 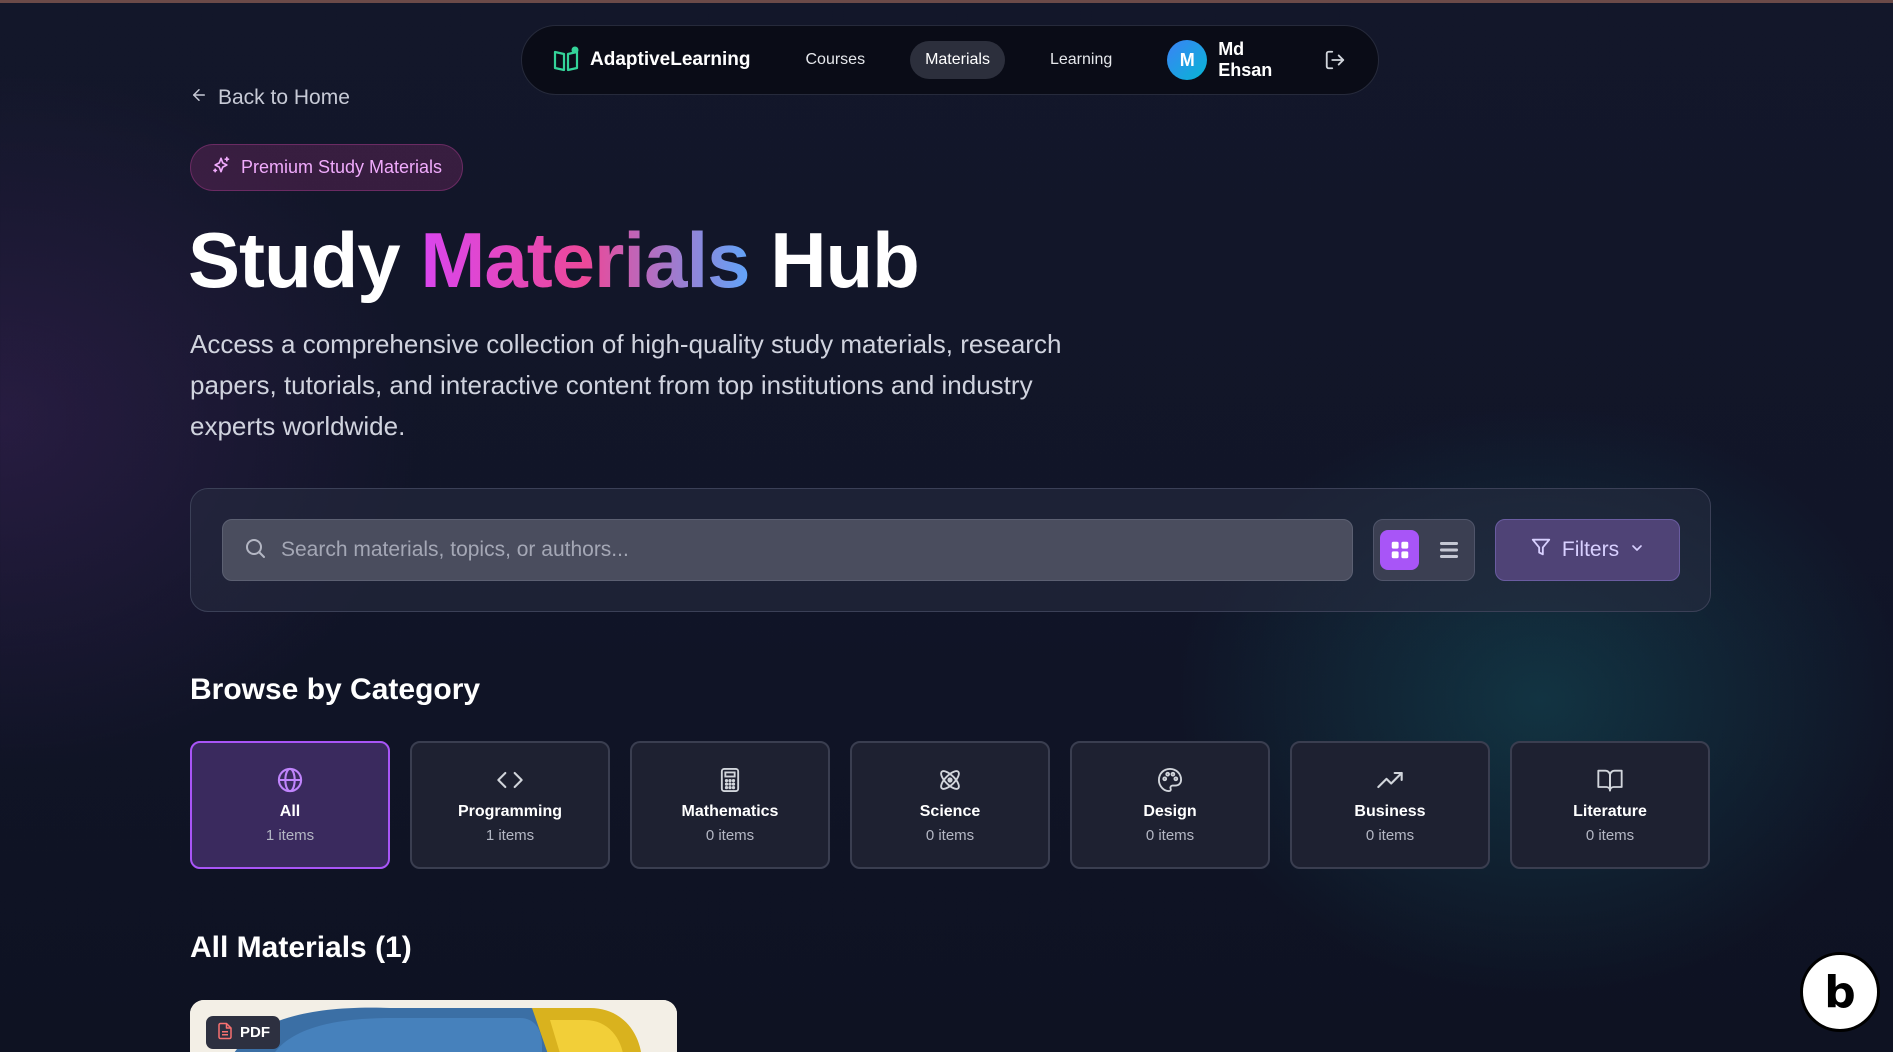 What do you see at coordinates (1187, 60) in the screenshot?
I see `avatar: M` at bounding box center [1187, 60].